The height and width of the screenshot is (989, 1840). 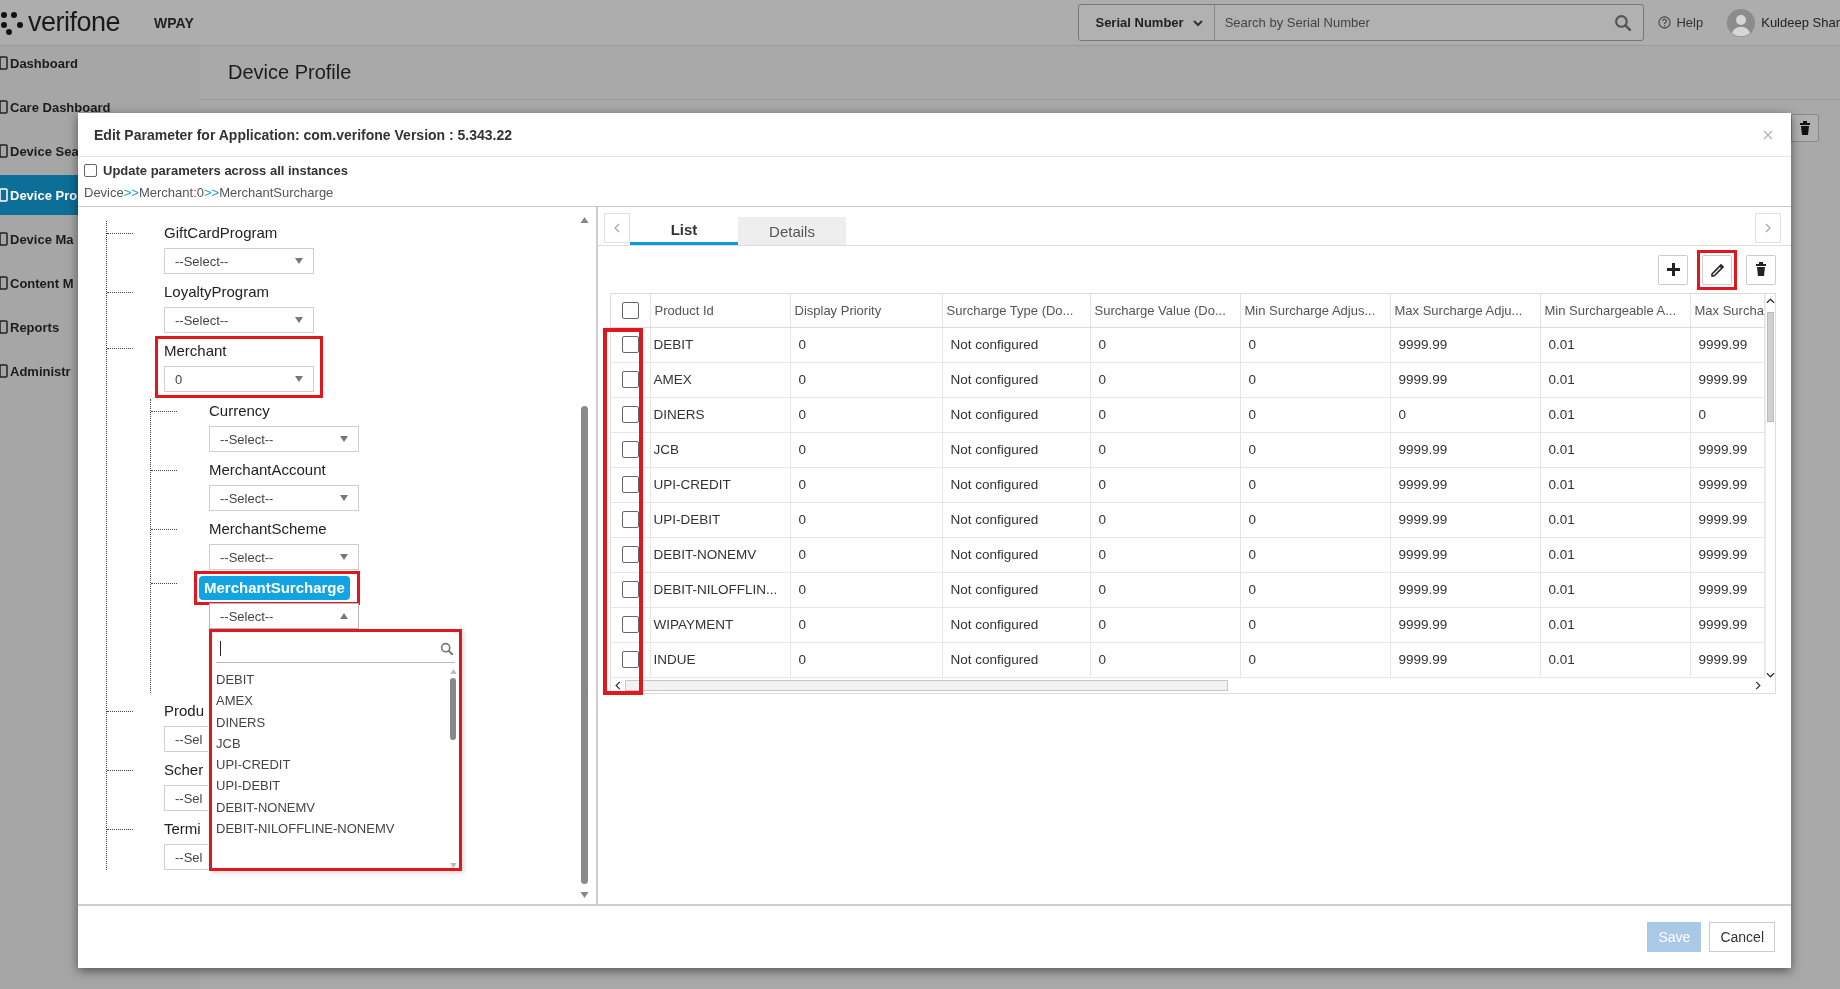 I want to click on table-cell: UPI-CREDIT, so click(x=720, y=484).